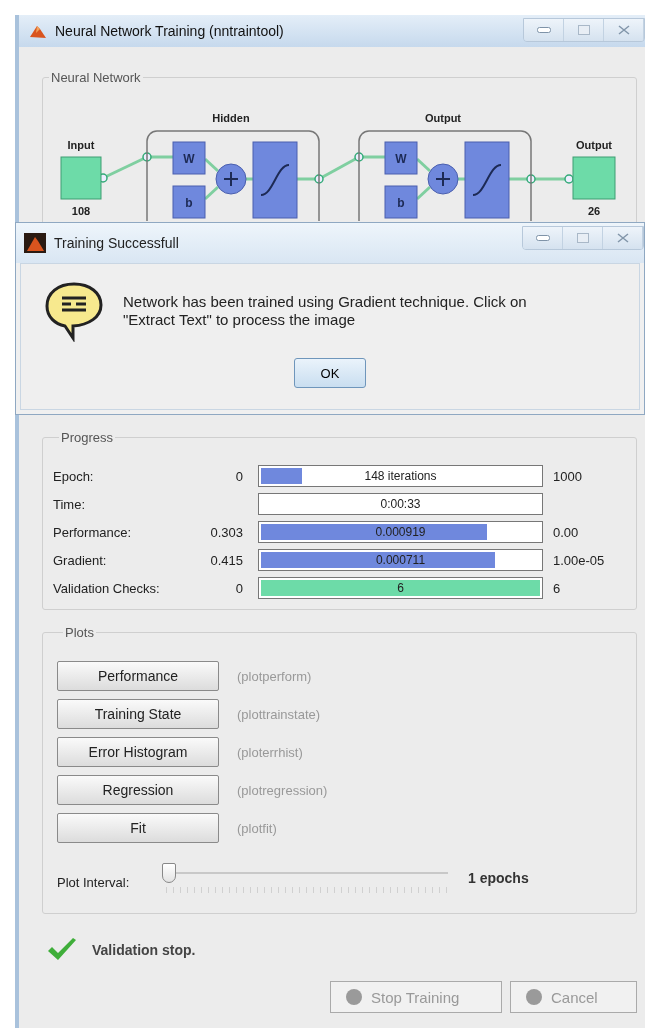  I want to click on progress-label: Time:, so click(70, 504).